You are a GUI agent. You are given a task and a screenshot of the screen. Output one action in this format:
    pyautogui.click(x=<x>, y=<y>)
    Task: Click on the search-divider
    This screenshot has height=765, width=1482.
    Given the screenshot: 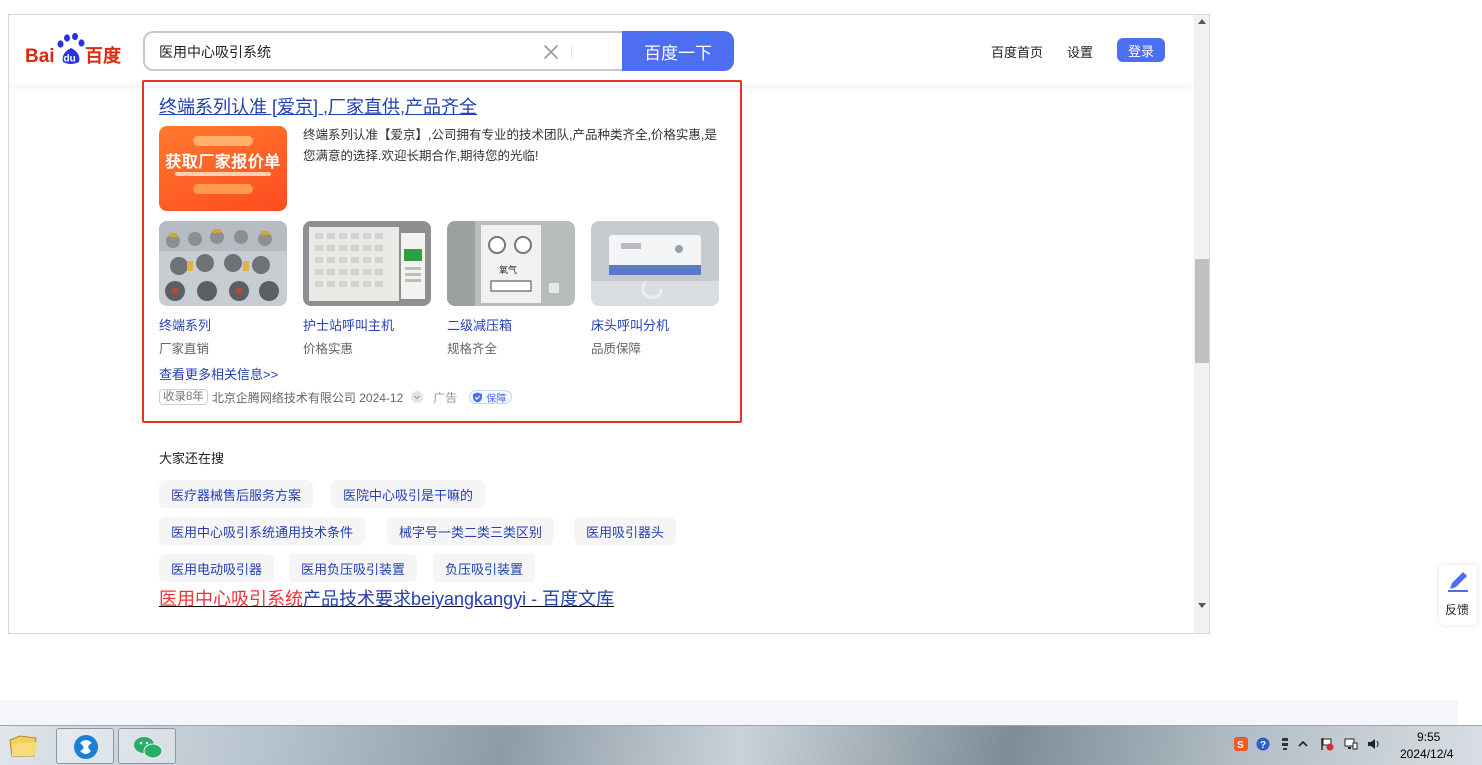 What is the action you would take?
    pyautogui.click(x=571, y=52)
    